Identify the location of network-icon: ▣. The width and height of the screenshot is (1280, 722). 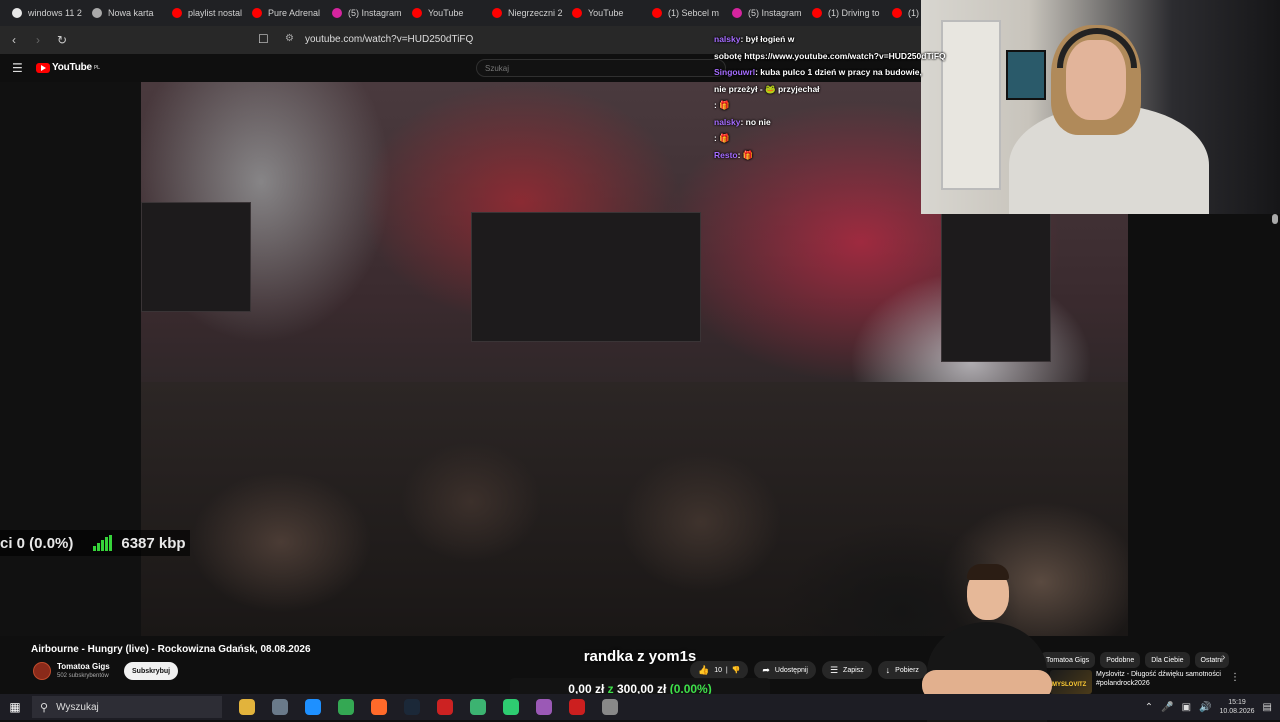
(1186, 707).